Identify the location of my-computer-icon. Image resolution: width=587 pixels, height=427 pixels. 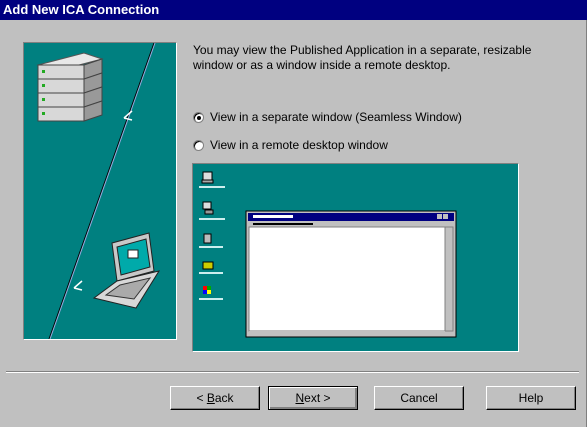
(212, 179).